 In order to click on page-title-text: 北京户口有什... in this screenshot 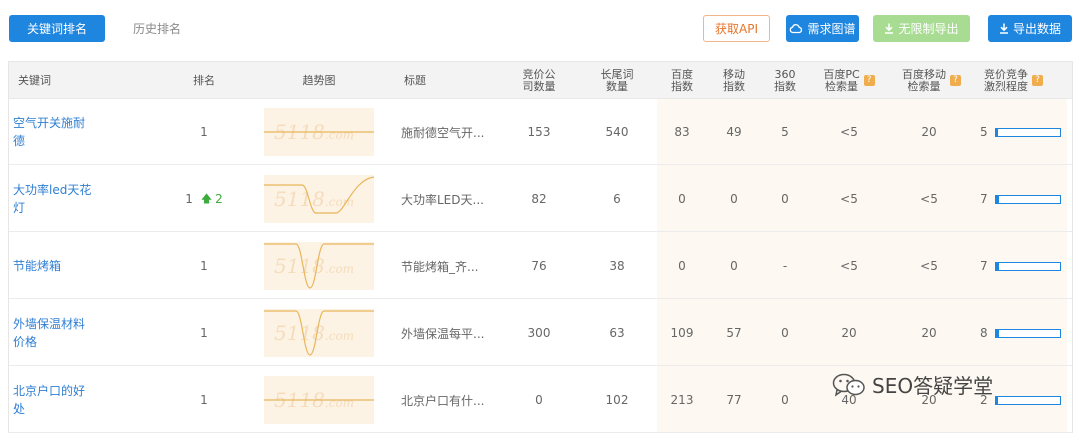, I will do `click(442, 400)`.